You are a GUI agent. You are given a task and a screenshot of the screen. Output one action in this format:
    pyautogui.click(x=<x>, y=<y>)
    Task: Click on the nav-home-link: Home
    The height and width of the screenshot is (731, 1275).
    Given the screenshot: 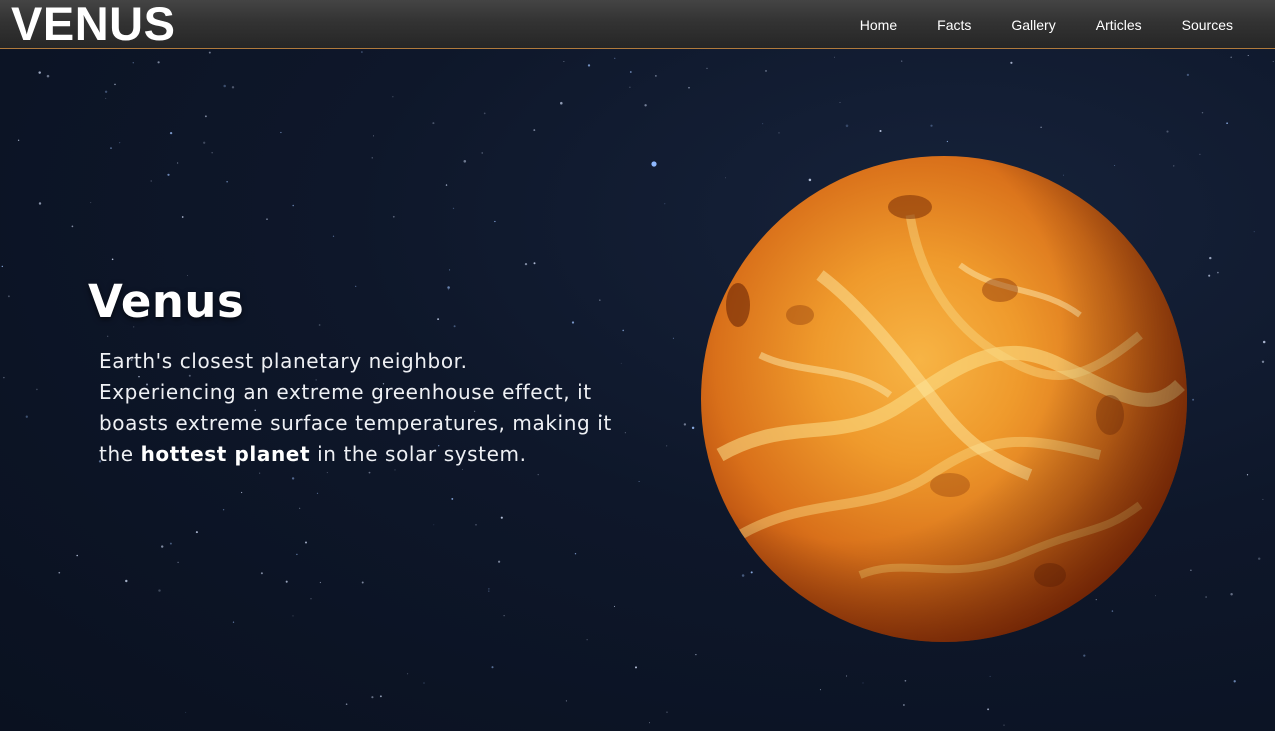 What is the action you would take?
    pyautogui.click(x=878, y=25)
    